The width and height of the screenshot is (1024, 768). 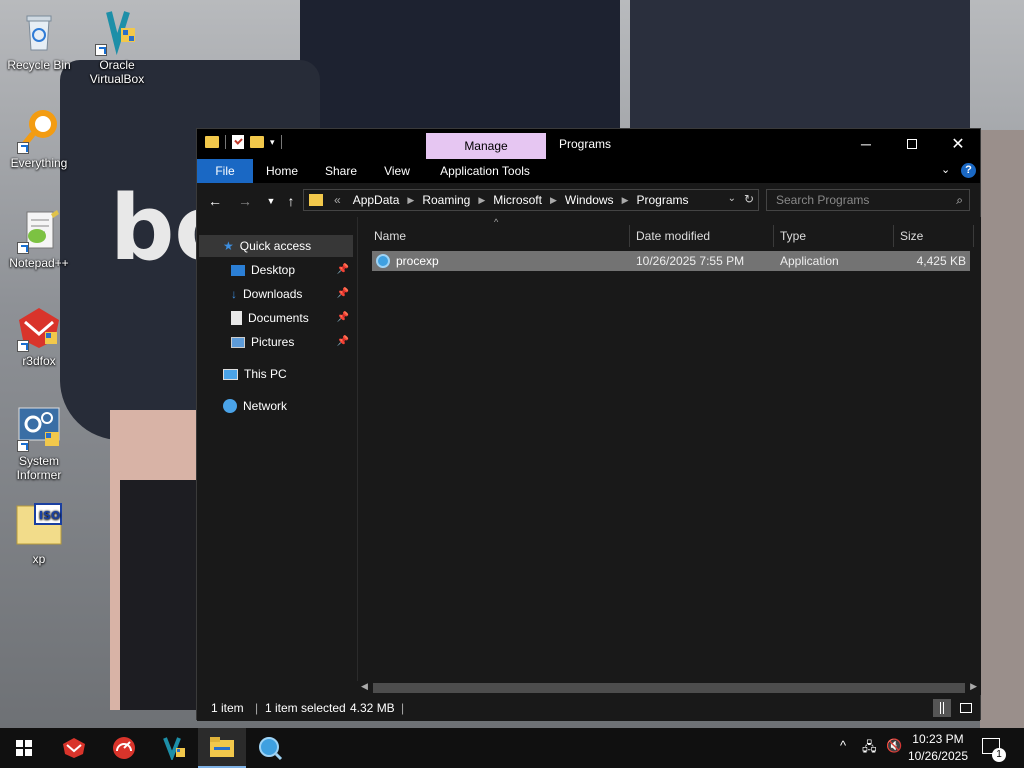 What do you see at coordinates (499, 236) in the screenshot?
I see `column-header-name: Name` at bounding box center [499, 236].